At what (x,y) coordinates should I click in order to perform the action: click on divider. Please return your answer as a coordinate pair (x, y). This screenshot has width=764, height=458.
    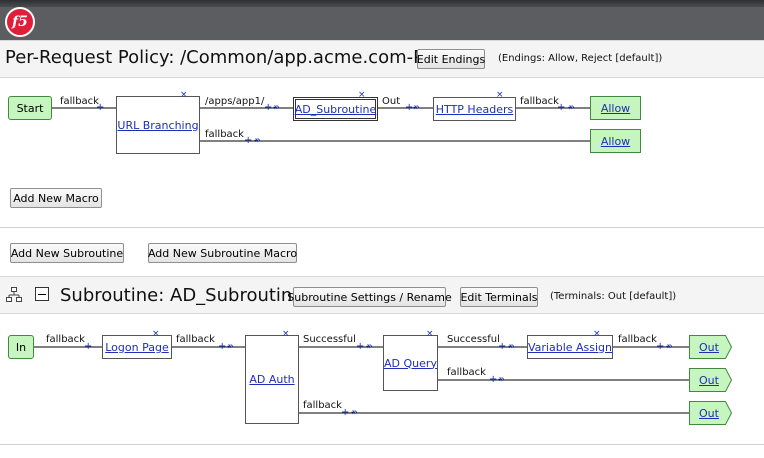
    Looking at the image, I should click on (382, 444).